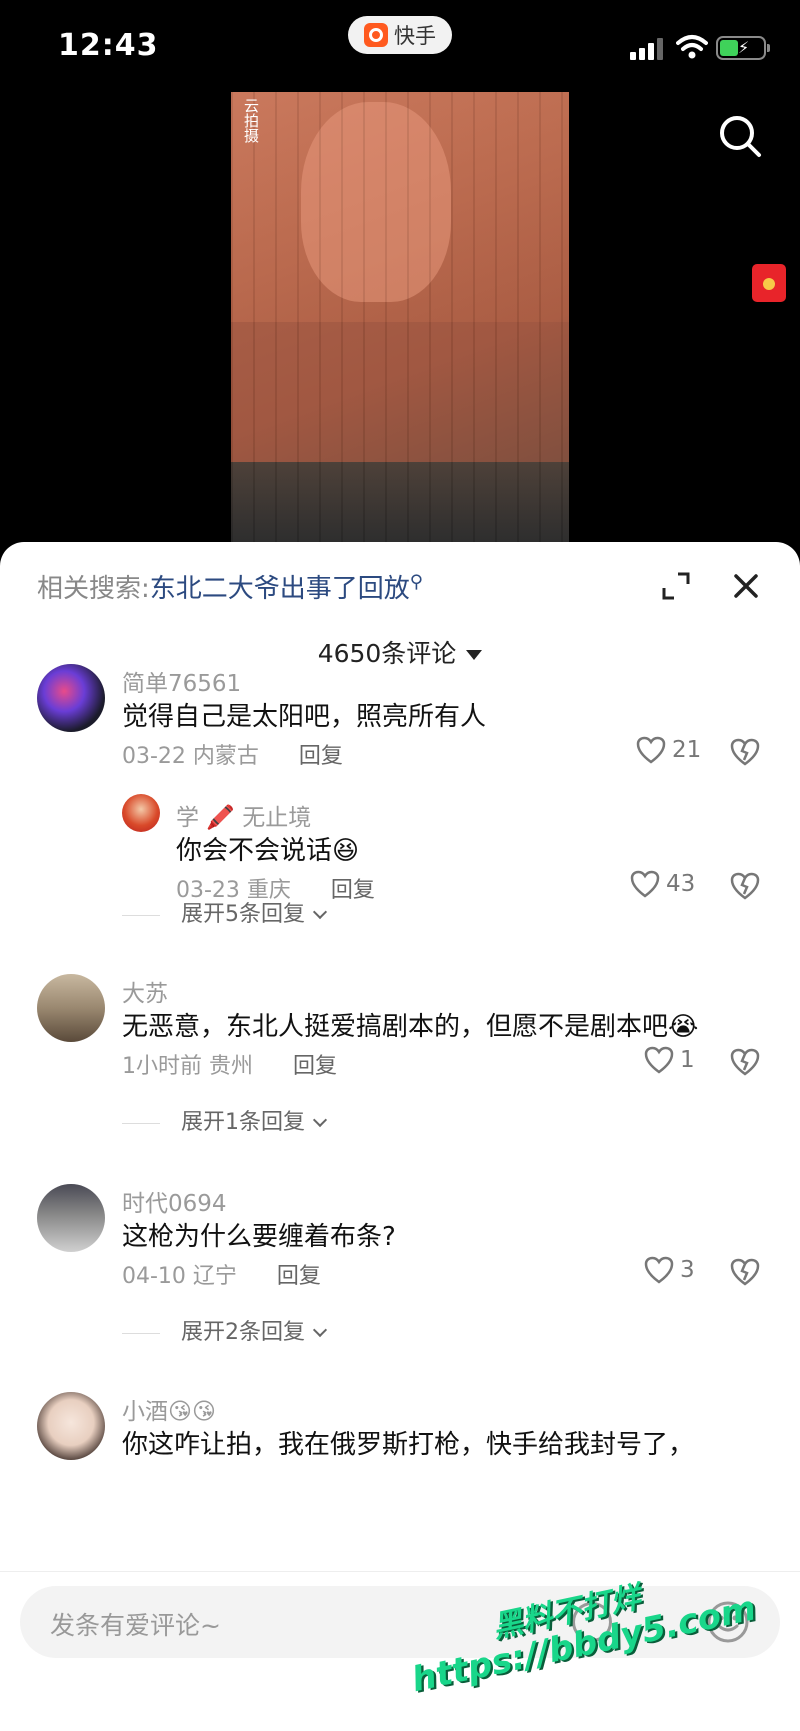 The image size is (800, 1731). I want to click on like-button: 3, so click(669, 1270).